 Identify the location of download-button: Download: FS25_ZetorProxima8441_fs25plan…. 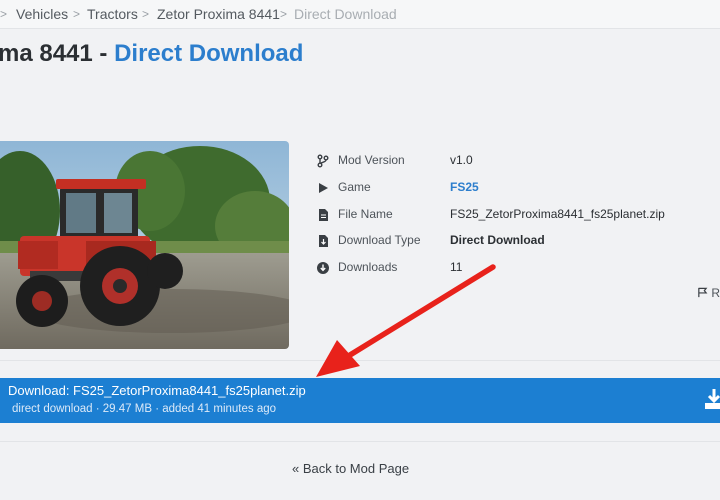
(360, 400).